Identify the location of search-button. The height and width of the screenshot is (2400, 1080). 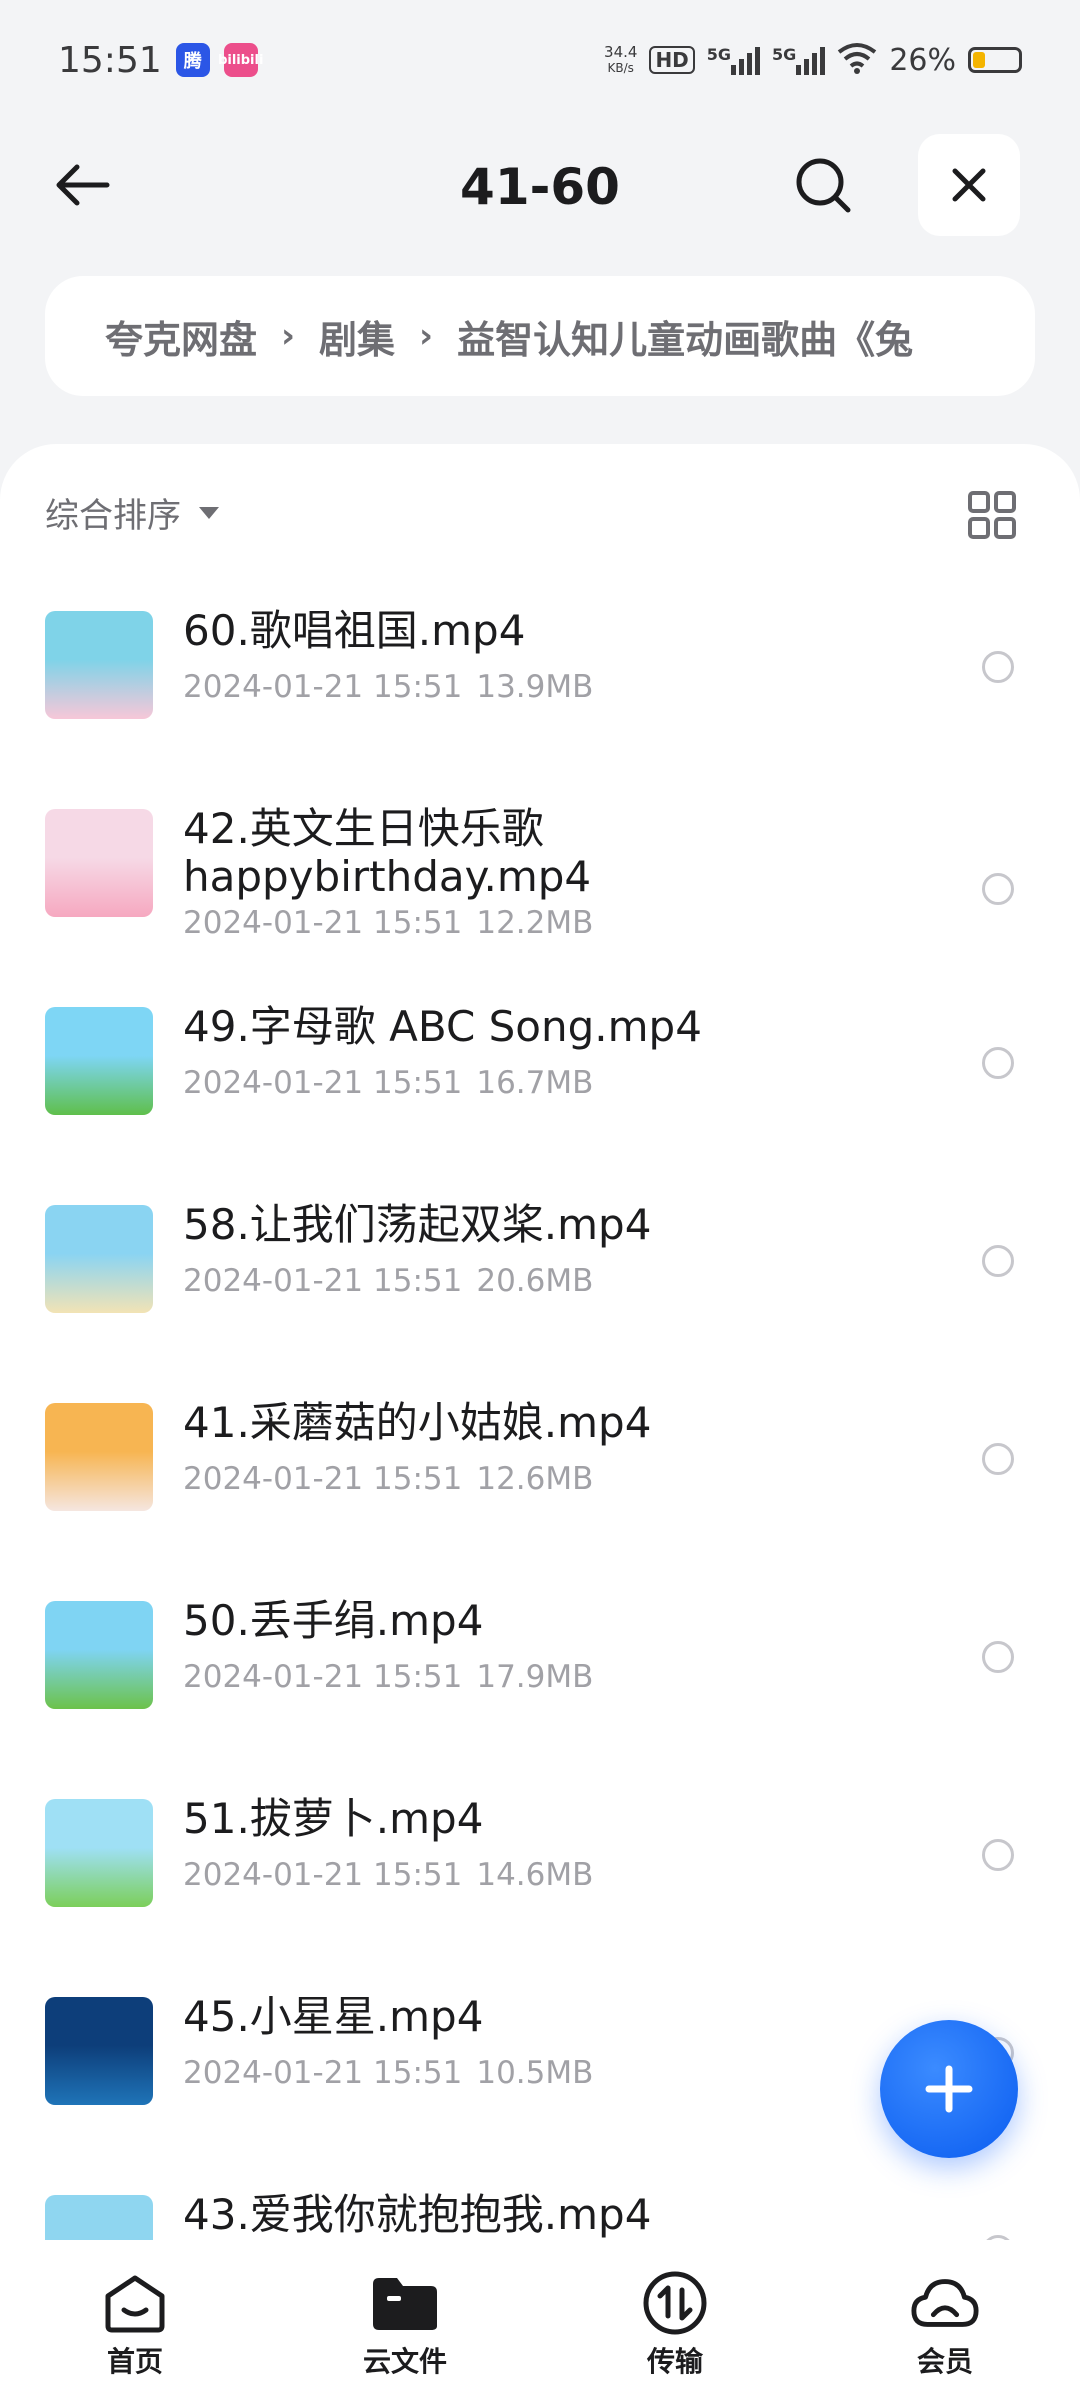
(823, 185).